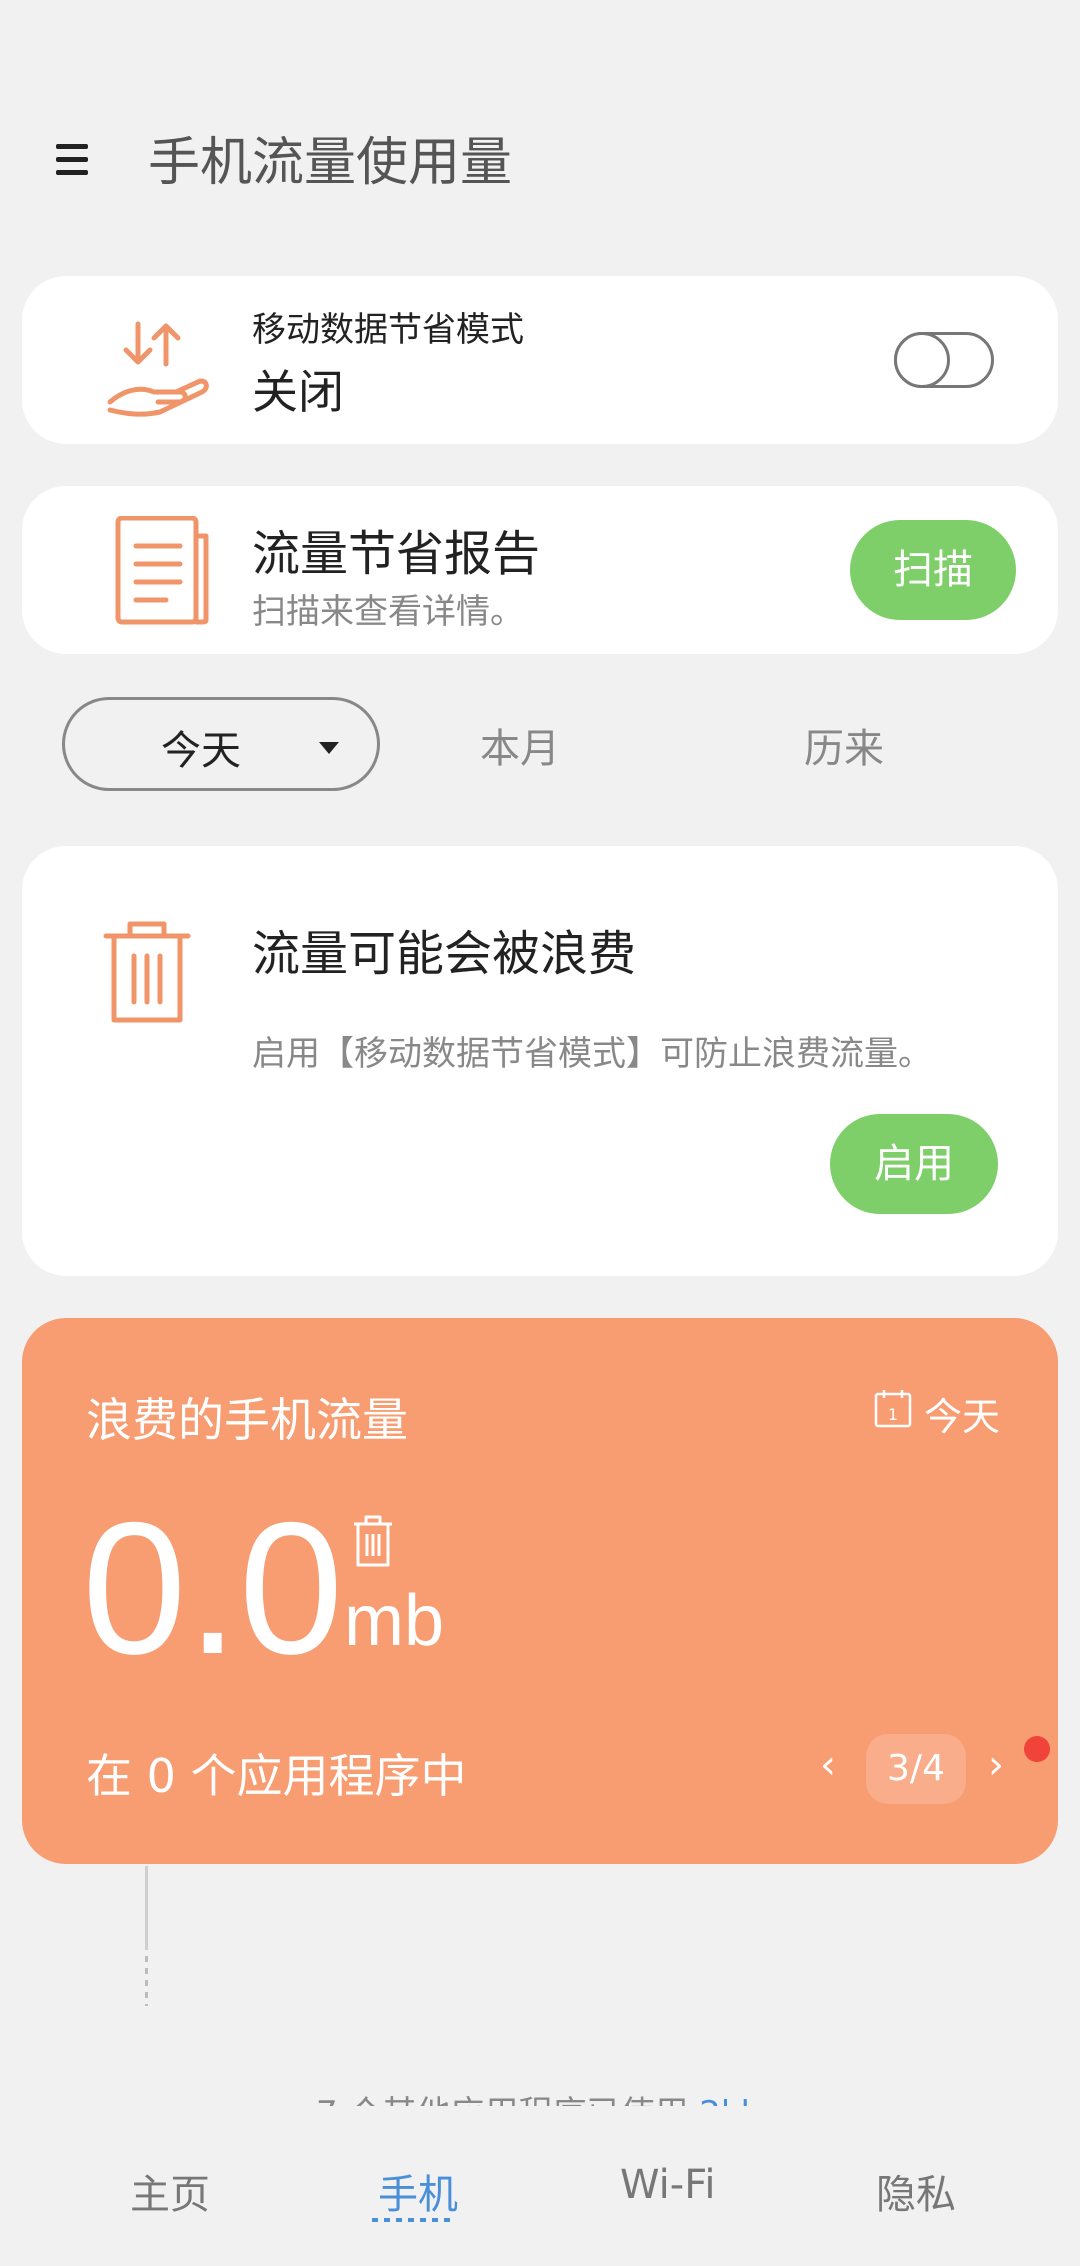  I want to click on page-indicator: 3/4, so click(916, 1769).